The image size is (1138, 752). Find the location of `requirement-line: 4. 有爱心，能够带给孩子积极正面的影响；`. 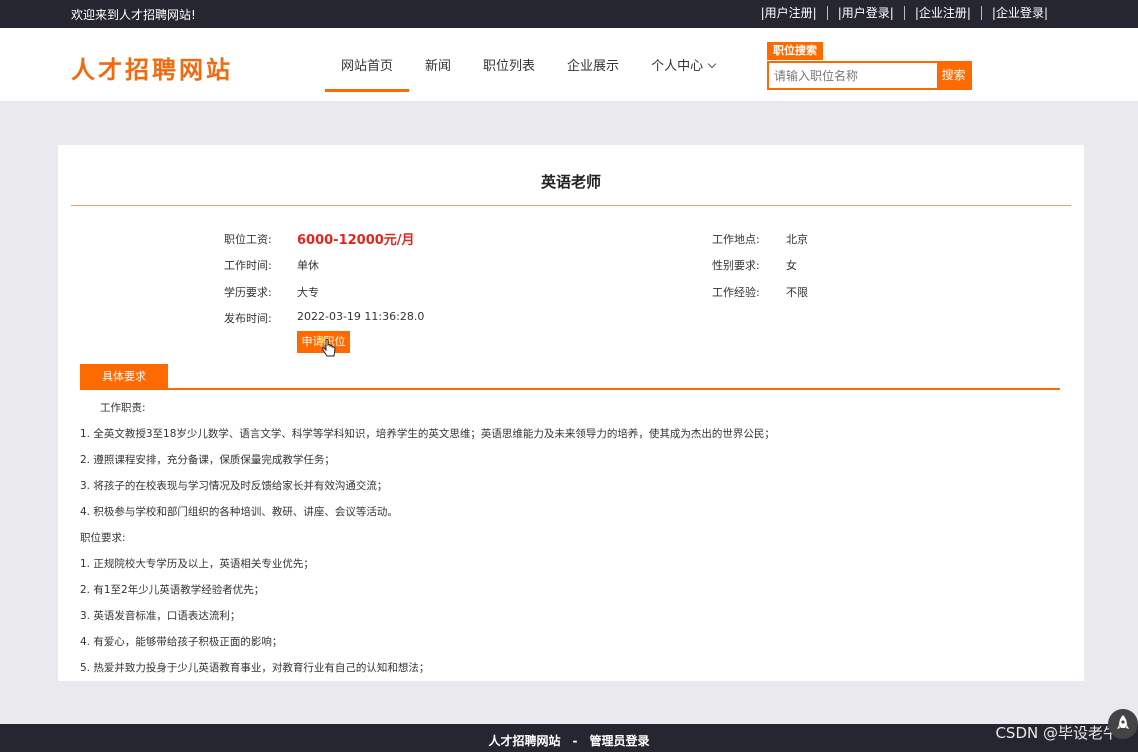

requirement-line: 4. 有爱心，能够带给孩子积极正面的影响； is located at coordinates (181, 642).